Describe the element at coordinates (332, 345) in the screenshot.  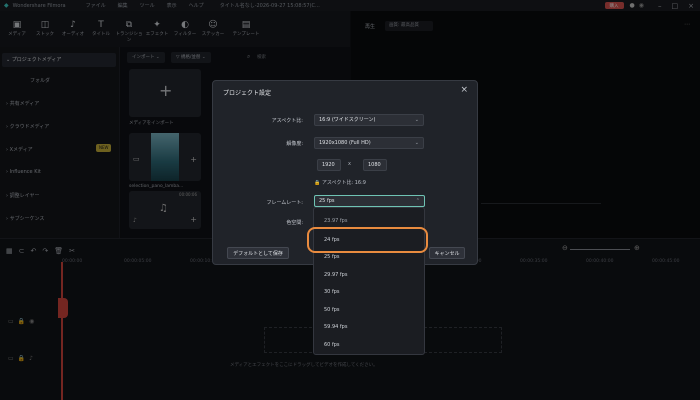
I see `fps-option-60: 60 fps` at that location.